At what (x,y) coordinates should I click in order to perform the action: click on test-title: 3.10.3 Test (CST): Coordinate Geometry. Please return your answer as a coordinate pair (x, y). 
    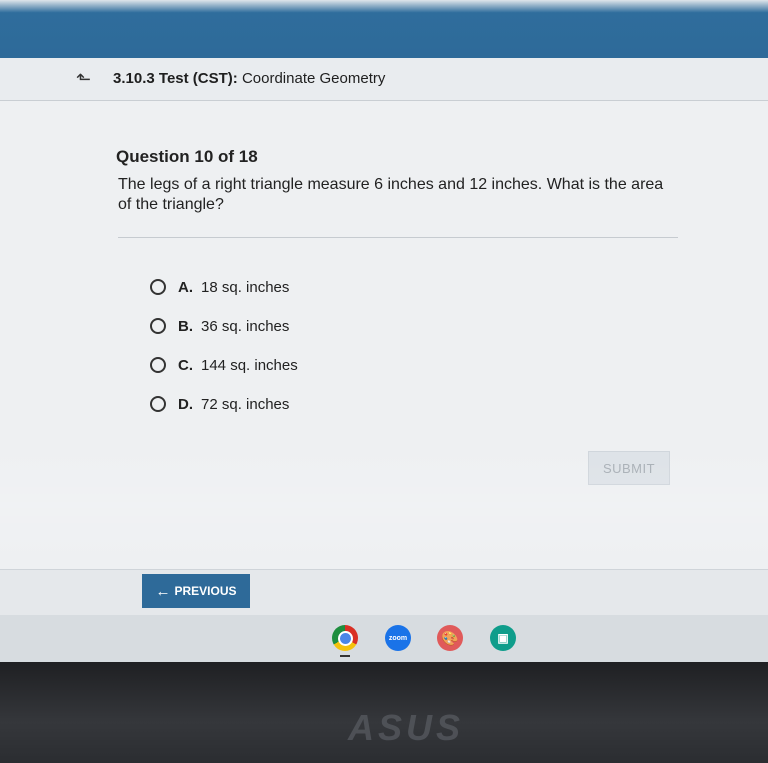
    Looking at the image, I should click on (249, 78).